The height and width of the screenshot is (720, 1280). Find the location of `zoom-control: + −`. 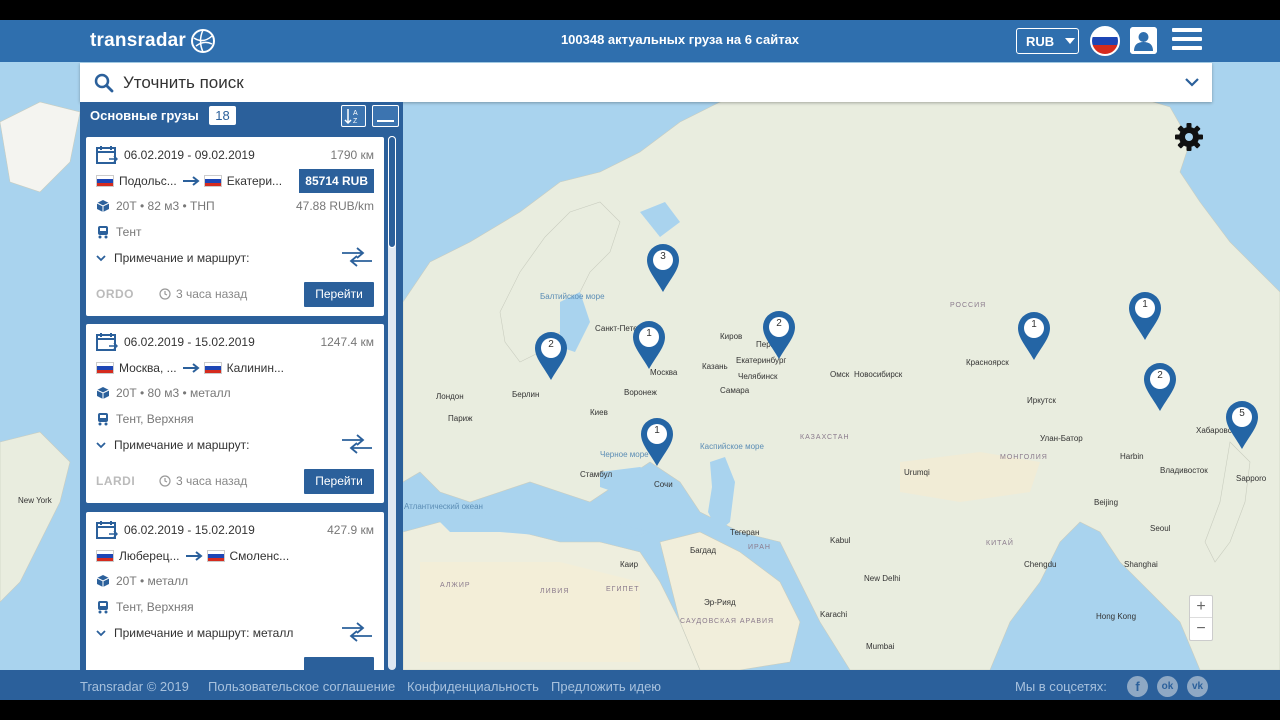

zoom-control: + − is located at coordinates (1201, 618).